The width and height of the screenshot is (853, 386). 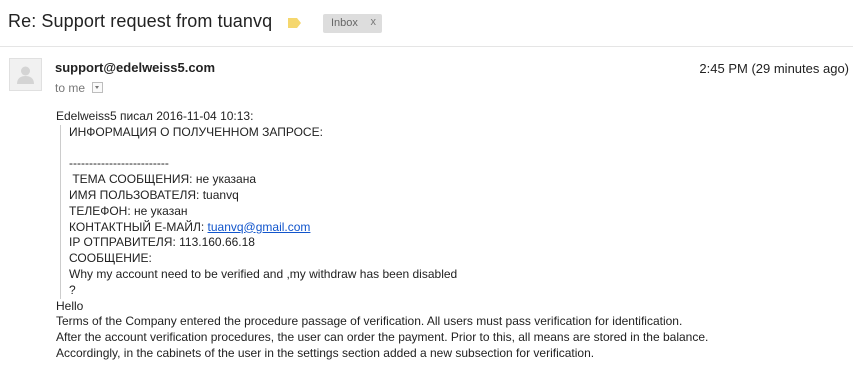 What do you see at coordinates (98, 87) in the screenshot?
I see `chevron-down-icon` at bounding box center [98, 87].